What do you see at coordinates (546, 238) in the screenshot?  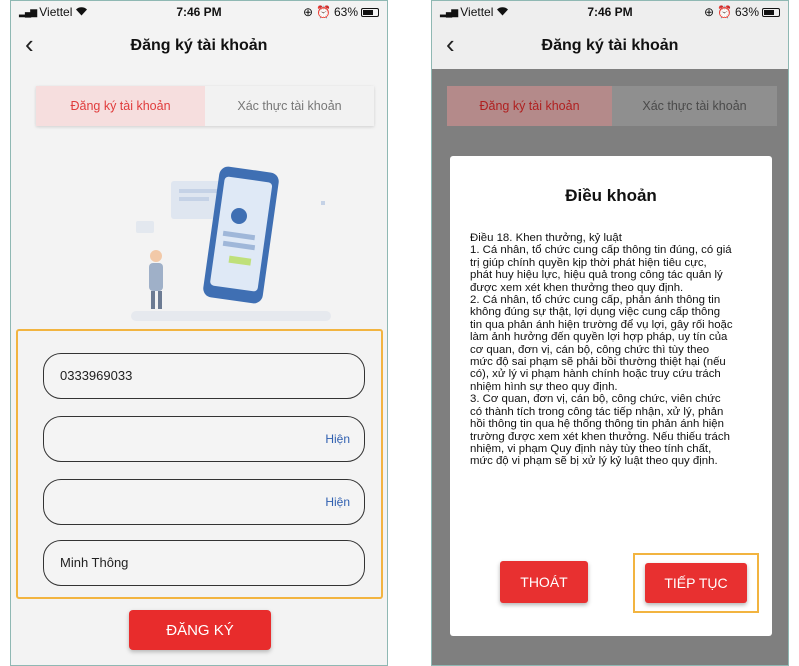 I see `terms-line: Điều 18. Khen thưởng, kỷ luật` at bounding box center [546, 238].